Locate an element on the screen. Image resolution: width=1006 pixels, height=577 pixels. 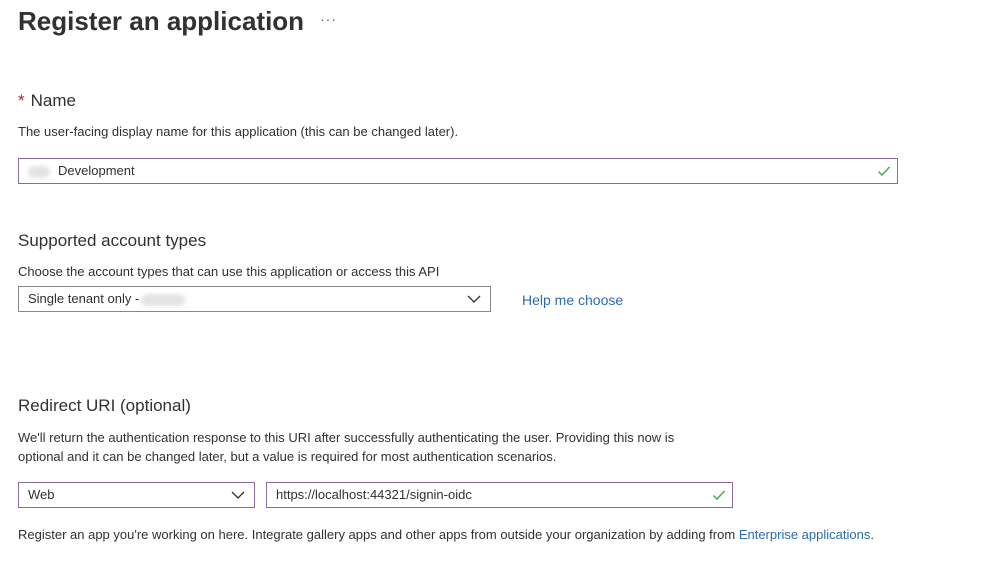
name-input-value: Development is located at coordinates (96, 170).